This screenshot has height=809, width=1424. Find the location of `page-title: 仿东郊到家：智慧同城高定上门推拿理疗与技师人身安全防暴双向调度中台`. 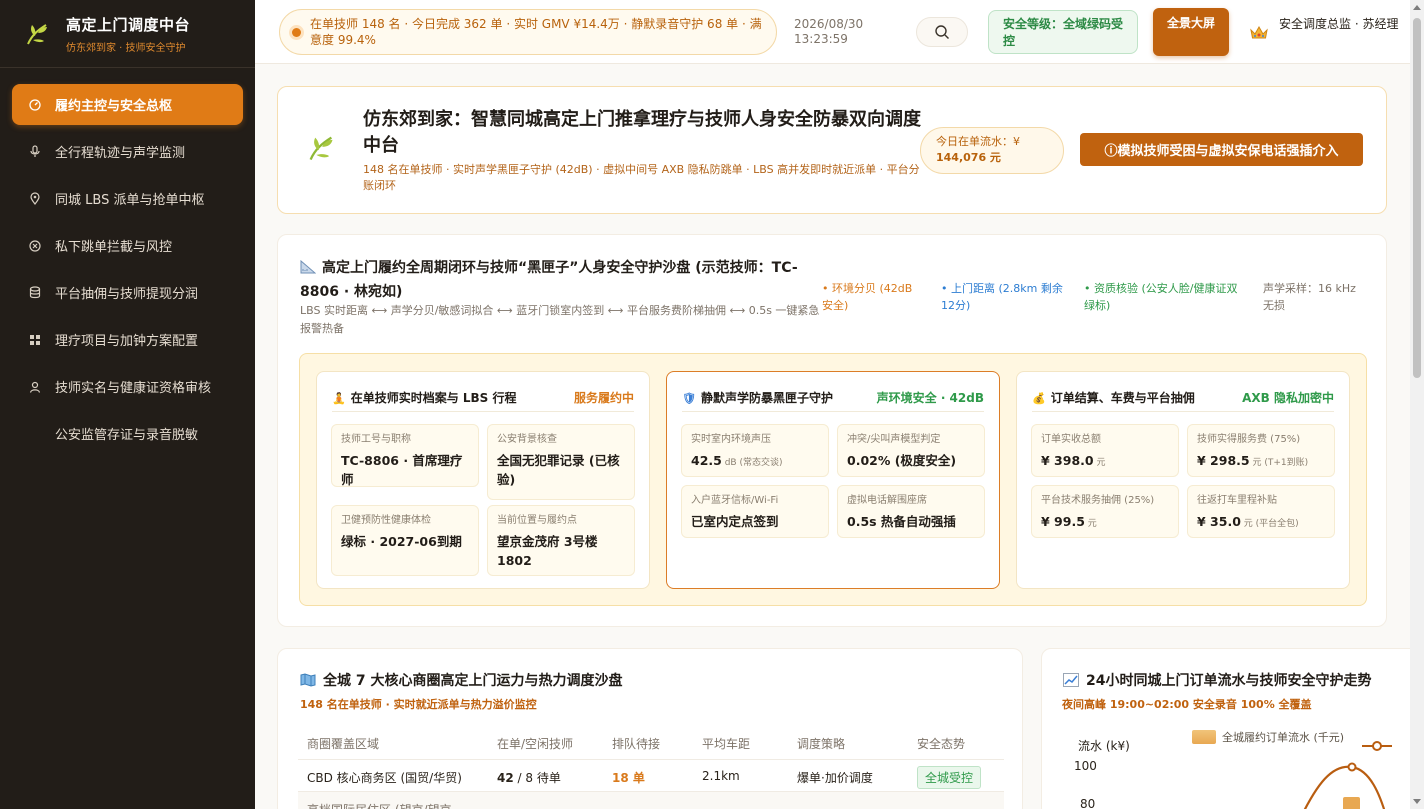

page-title: 仿东郊到家：智慧同城高定上门推拿理疗与技师人身安全防暴双向调度中台 is located at coordinates (642, 132).